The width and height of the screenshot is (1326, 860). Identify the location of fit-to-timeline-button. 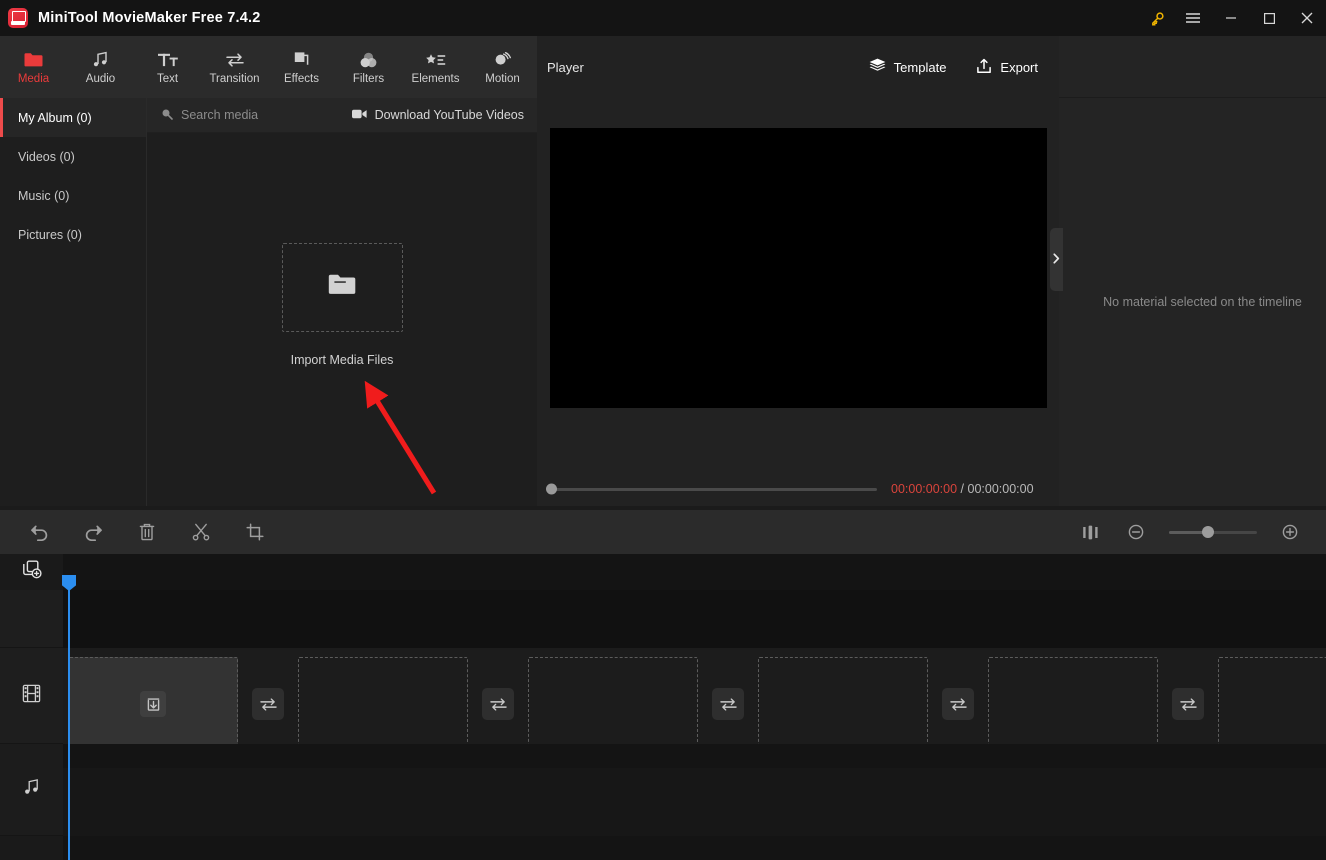
(1090, 532).